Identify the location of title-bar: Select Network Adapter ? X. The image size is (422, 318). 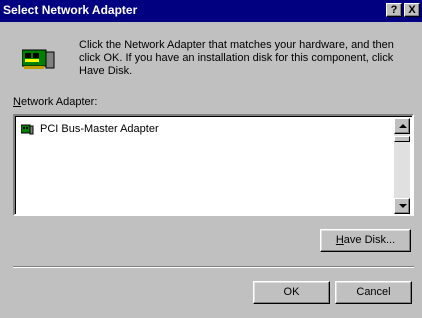
(211, 11).